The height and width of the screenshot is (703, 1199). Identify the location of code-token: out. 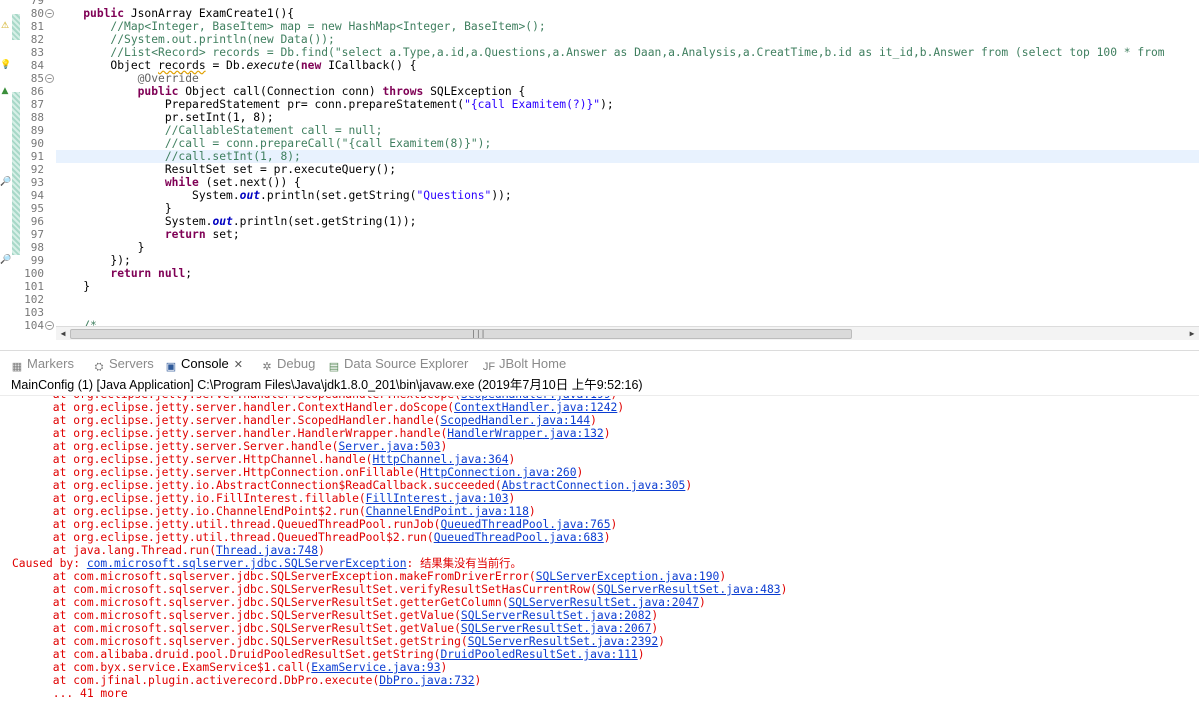
(250, 195).